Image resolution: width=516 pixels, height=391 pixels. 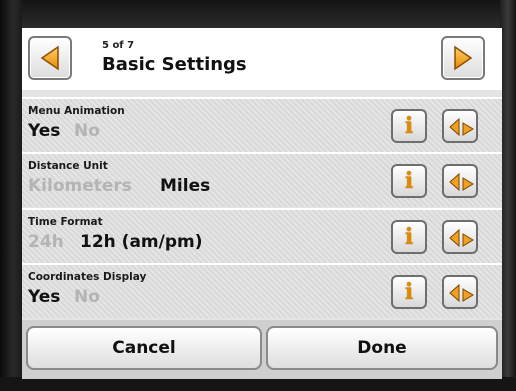 I want to click on option-24h: 24h, so click(x=46, y=242).